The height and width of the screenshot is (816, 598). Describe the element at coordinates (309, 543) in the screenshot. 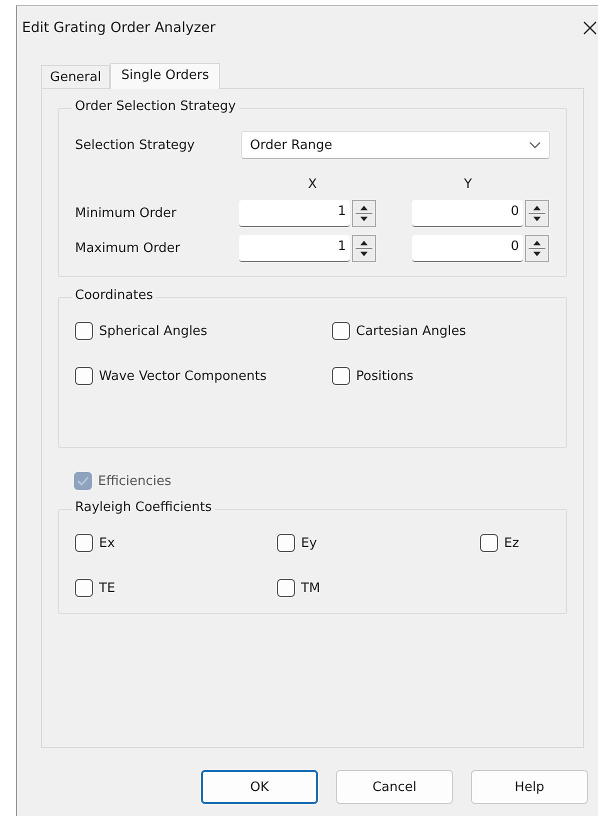

I see `checkbox-label: Ey` at that location.